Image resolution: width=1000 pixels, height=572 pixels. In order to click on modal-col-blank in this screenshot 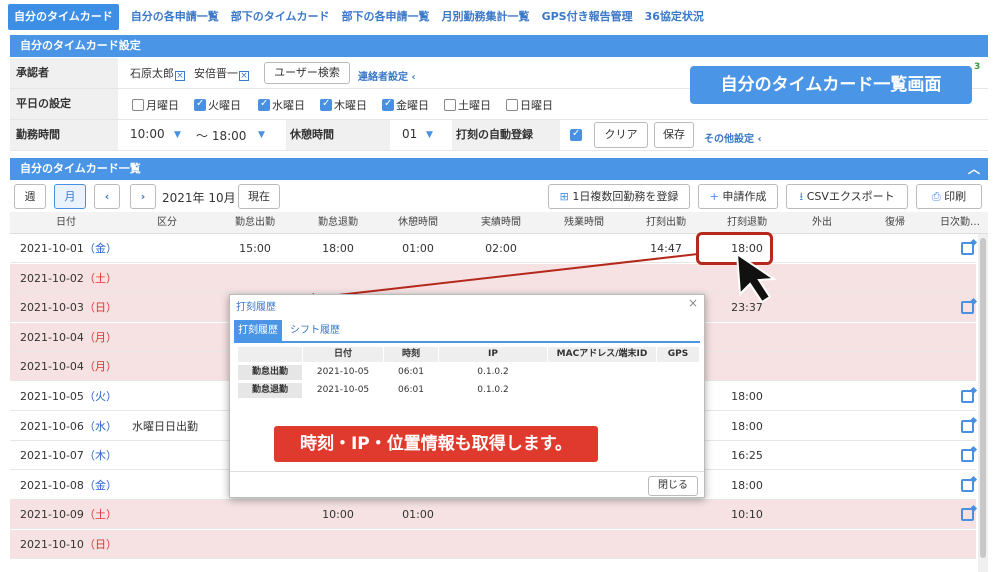, I will do `click(270, 354)`.